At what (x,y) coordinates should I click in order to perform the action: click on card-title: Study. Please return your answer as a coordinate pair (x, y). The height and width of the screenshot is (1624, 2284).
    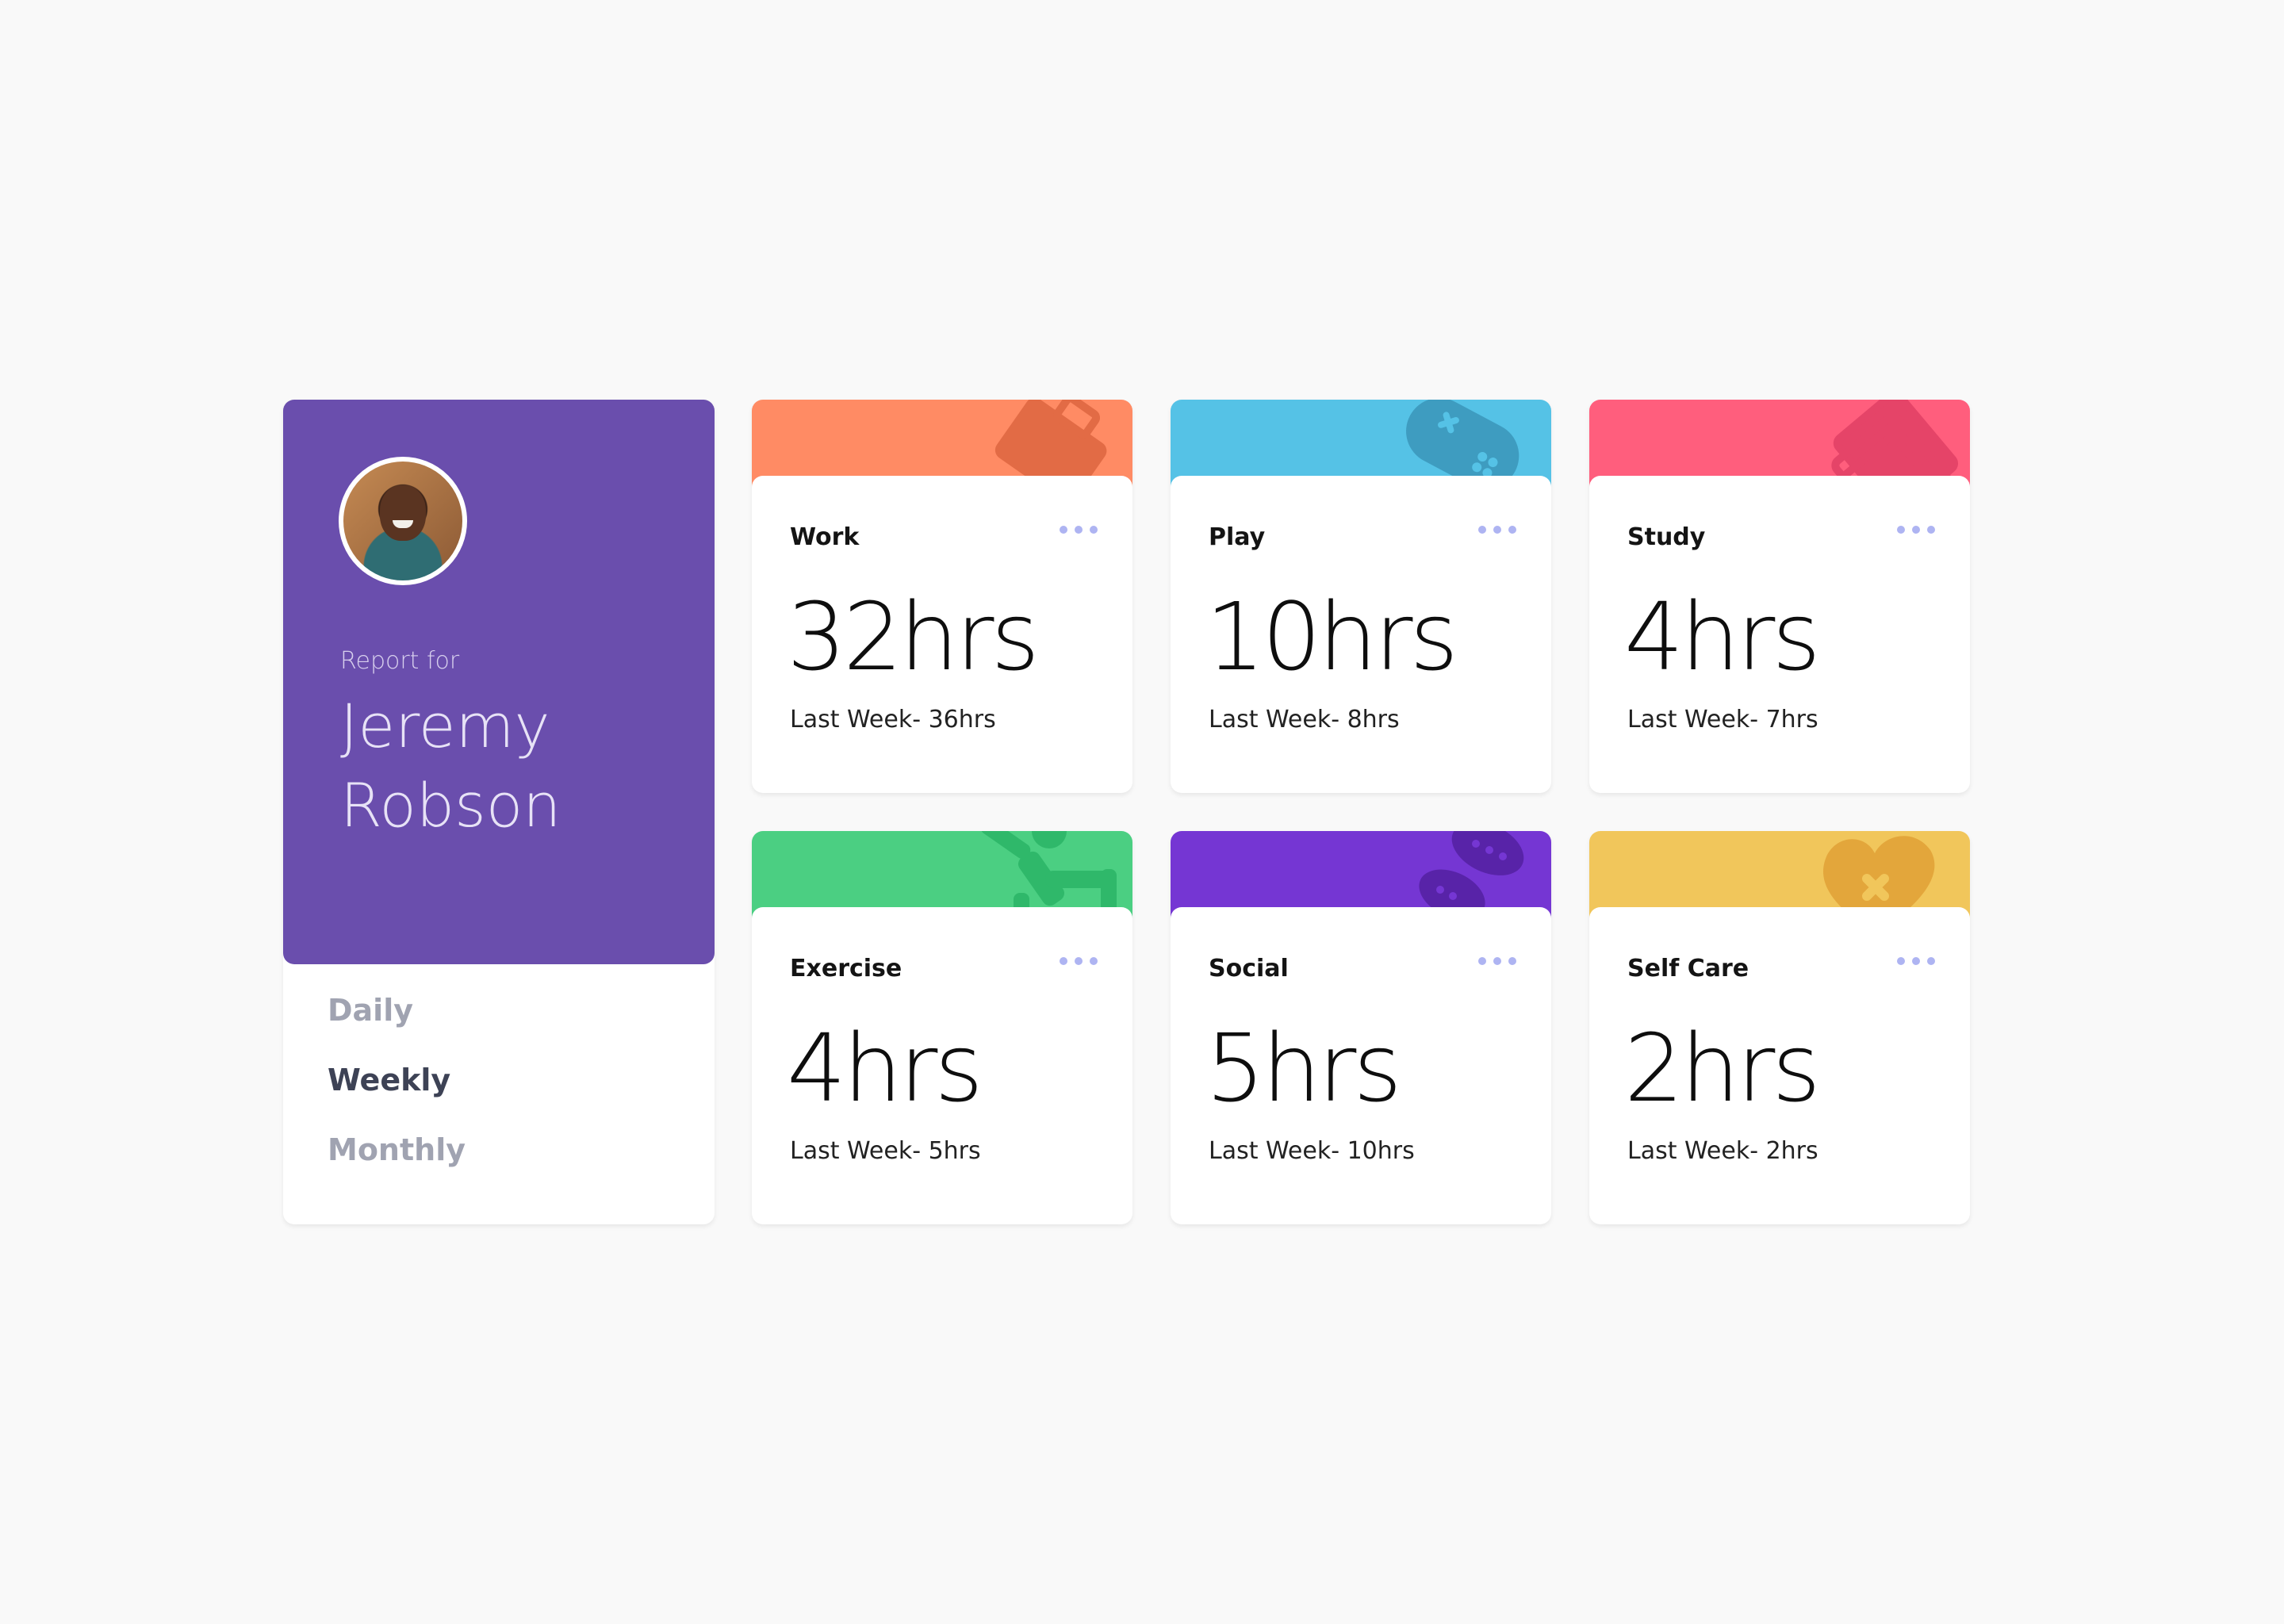
    Looking at the image, I should click on (1666, 537).